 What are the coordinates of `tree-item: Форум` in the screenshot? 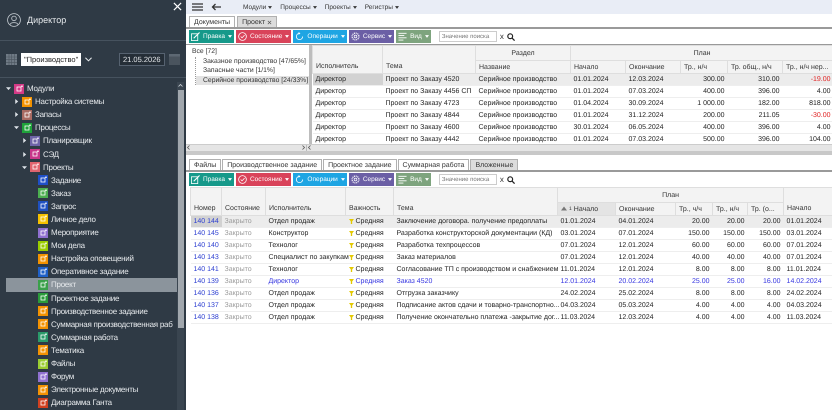 It's located at (91, 377).